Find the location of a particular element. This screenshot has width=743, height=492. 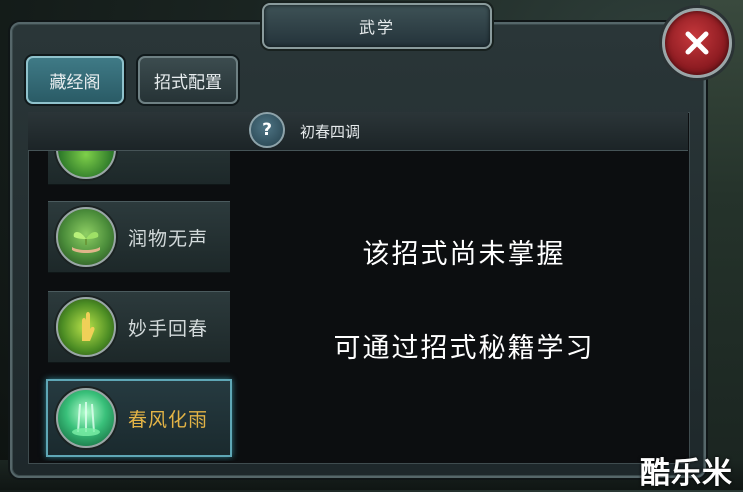

list-item: 妙手回春 is located at coordinates (139, 327).